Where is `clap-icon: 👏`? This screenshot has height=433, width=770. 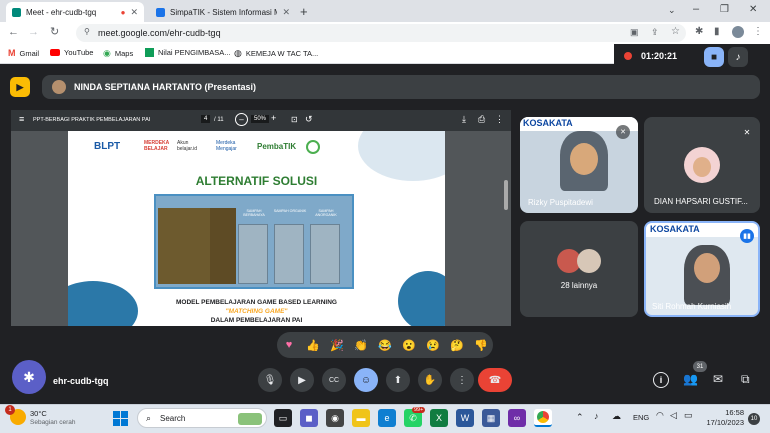
clap-icon: 👏 is located at coordinates (361, 345).